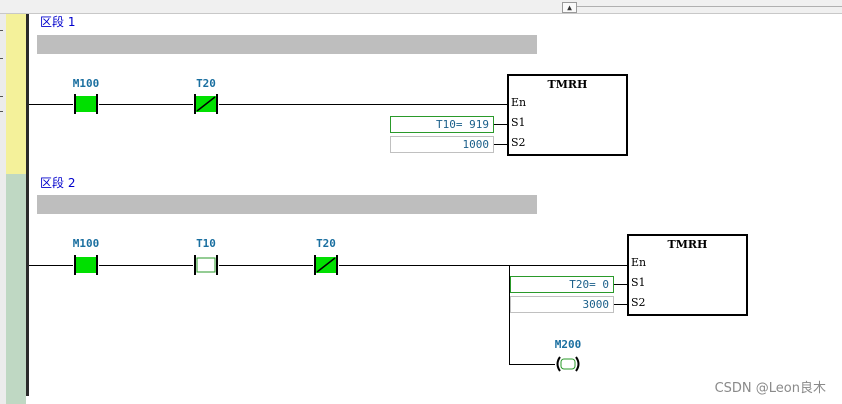  Describe the element at coordinates (287, 204) in the screenshot. I see `segment-2-comment` at that location.